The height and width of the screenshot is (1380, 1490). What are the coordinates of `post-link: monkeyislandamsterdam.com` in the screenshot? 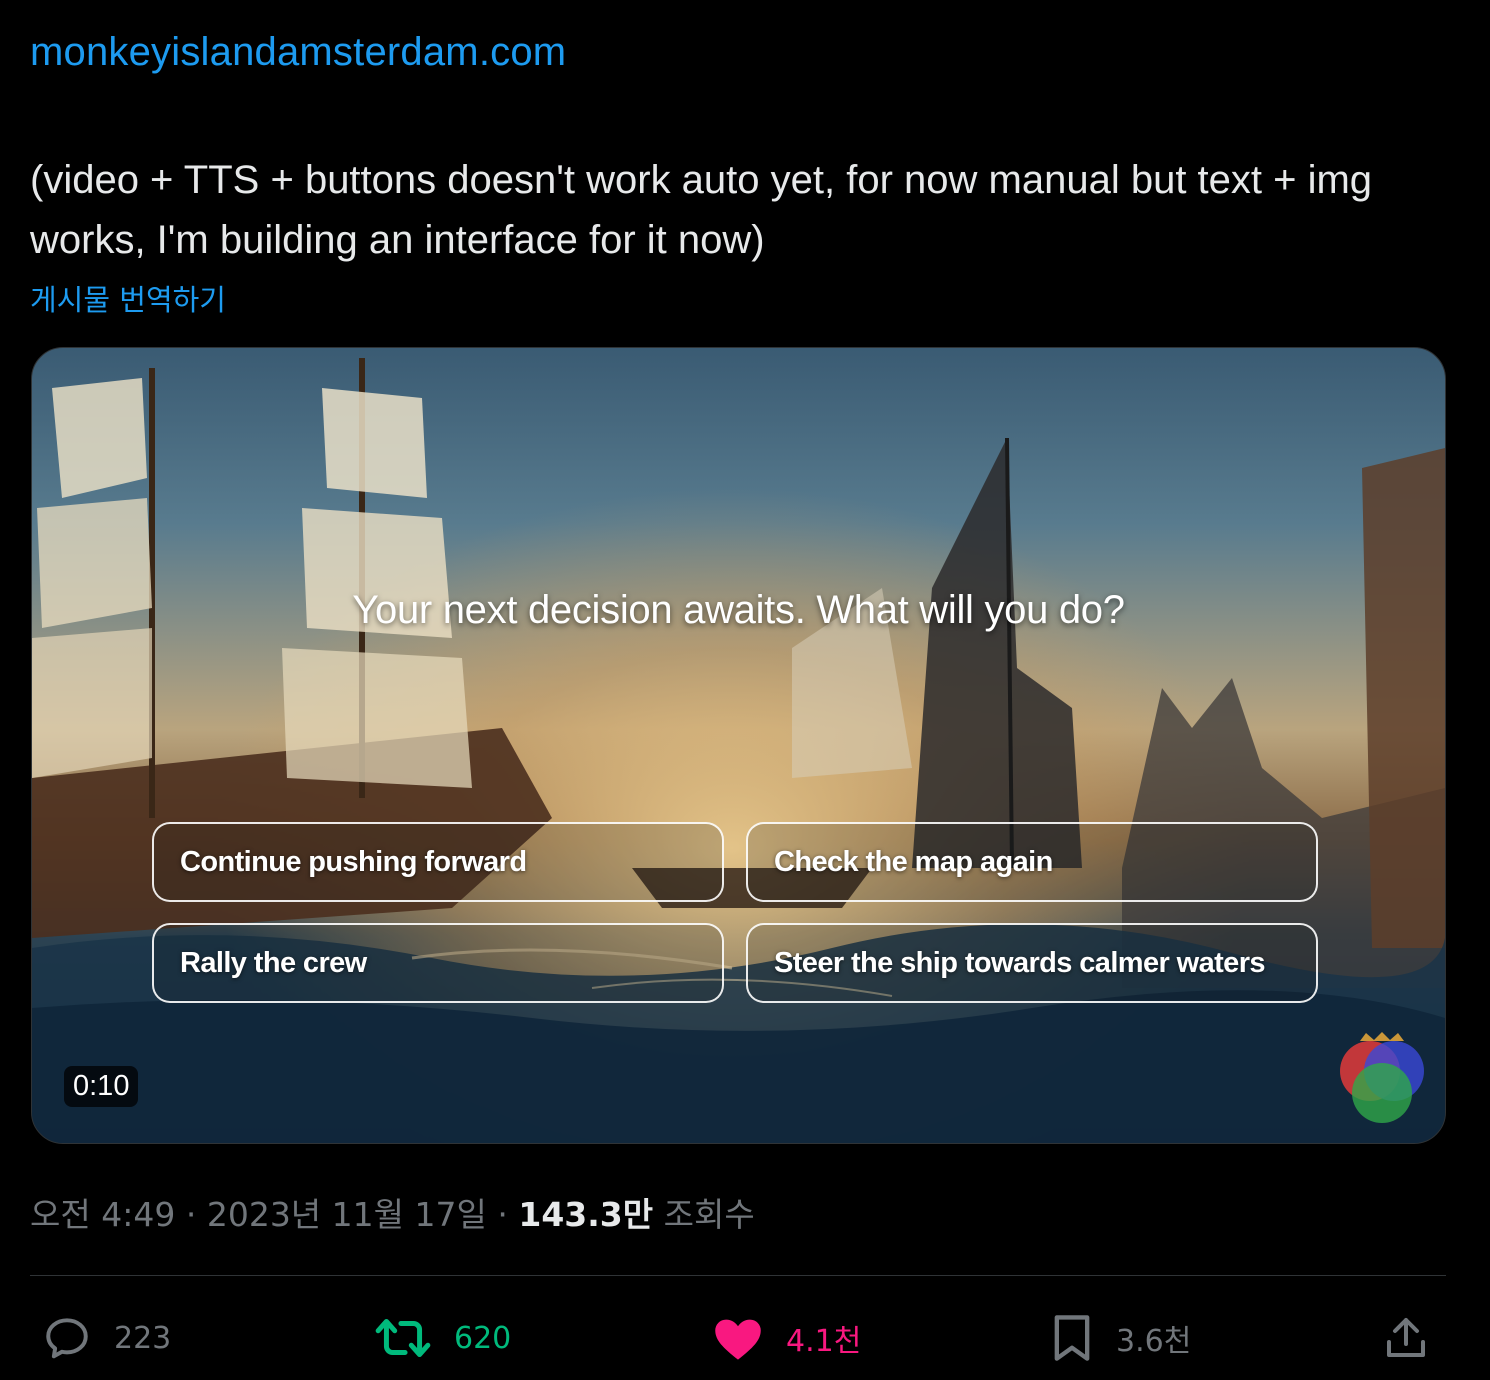 It's located at (298, 52).